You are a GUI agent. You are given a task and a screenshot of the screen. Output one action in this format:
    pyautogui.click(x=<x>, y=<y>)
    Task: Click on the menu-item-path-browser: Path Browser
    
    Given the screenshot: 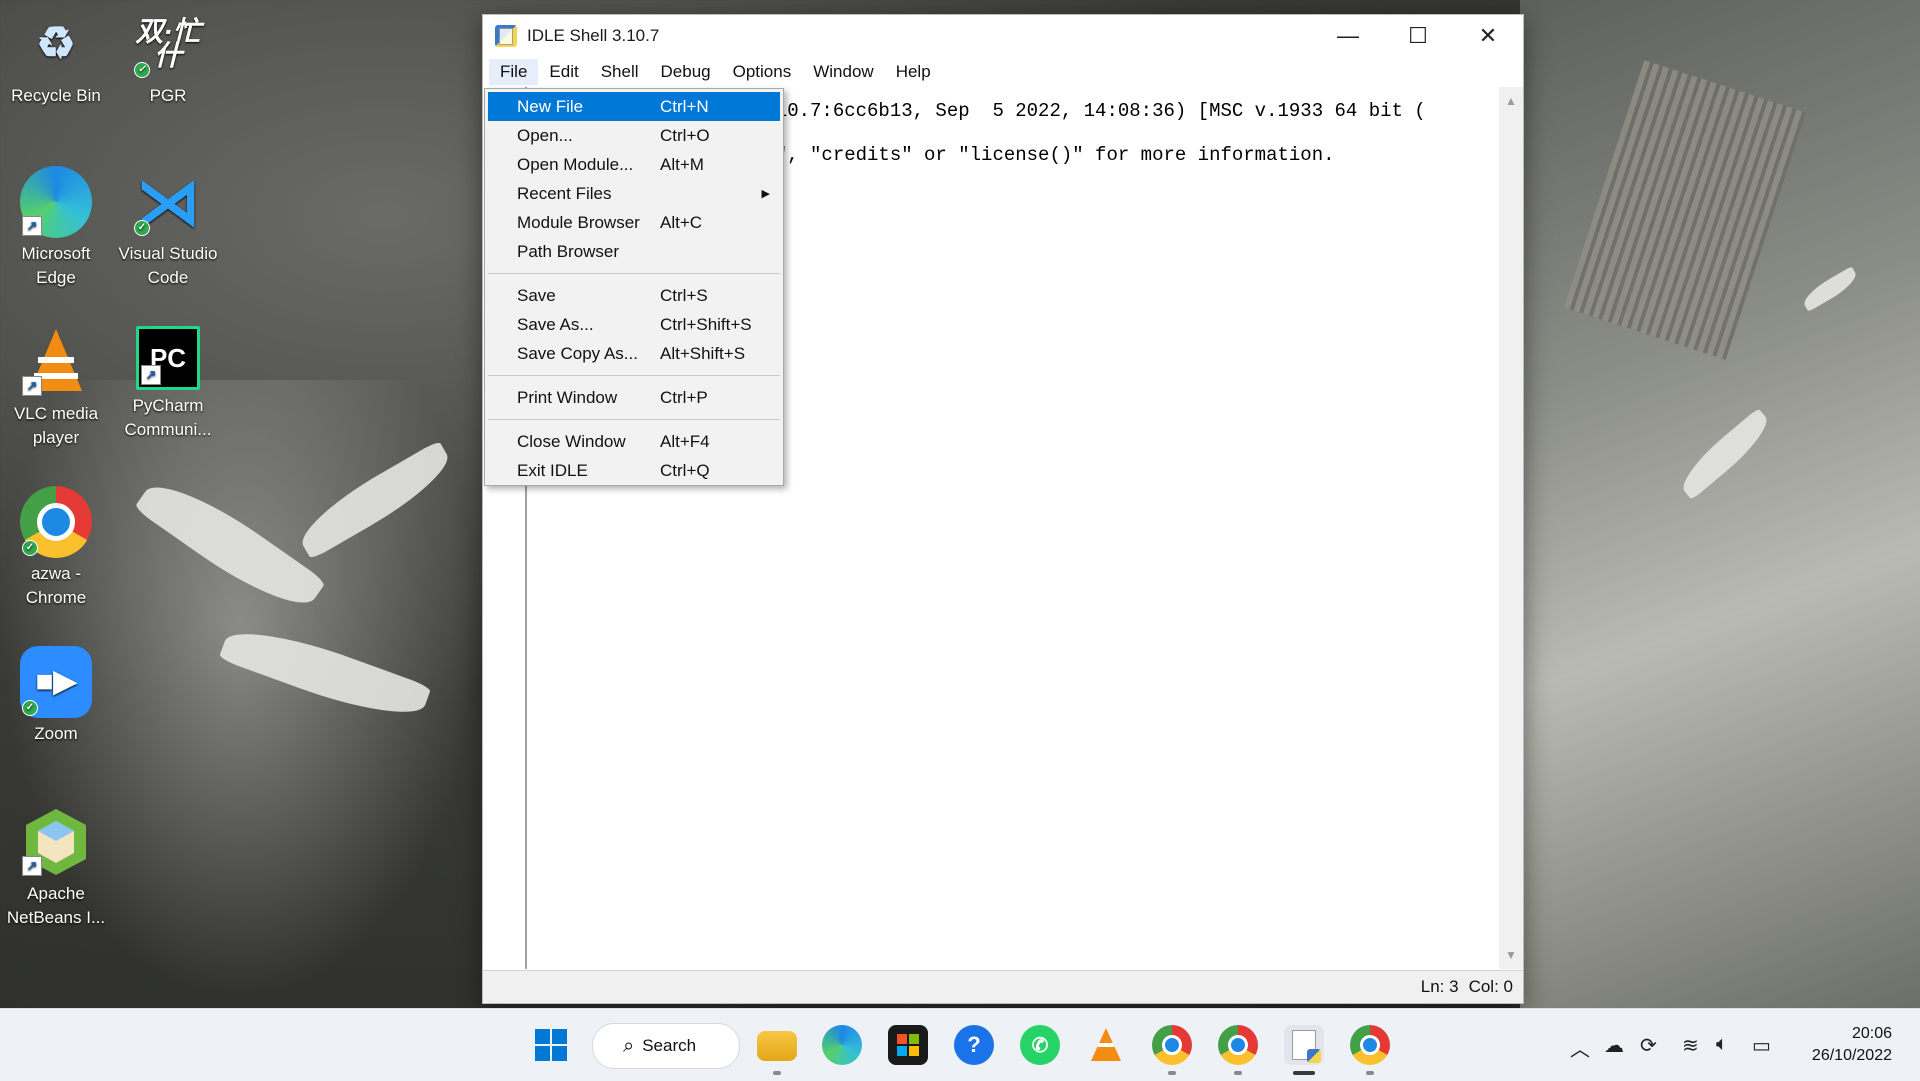 What is the action you would take?
    pyautogui.click(x=634, y=251)
    